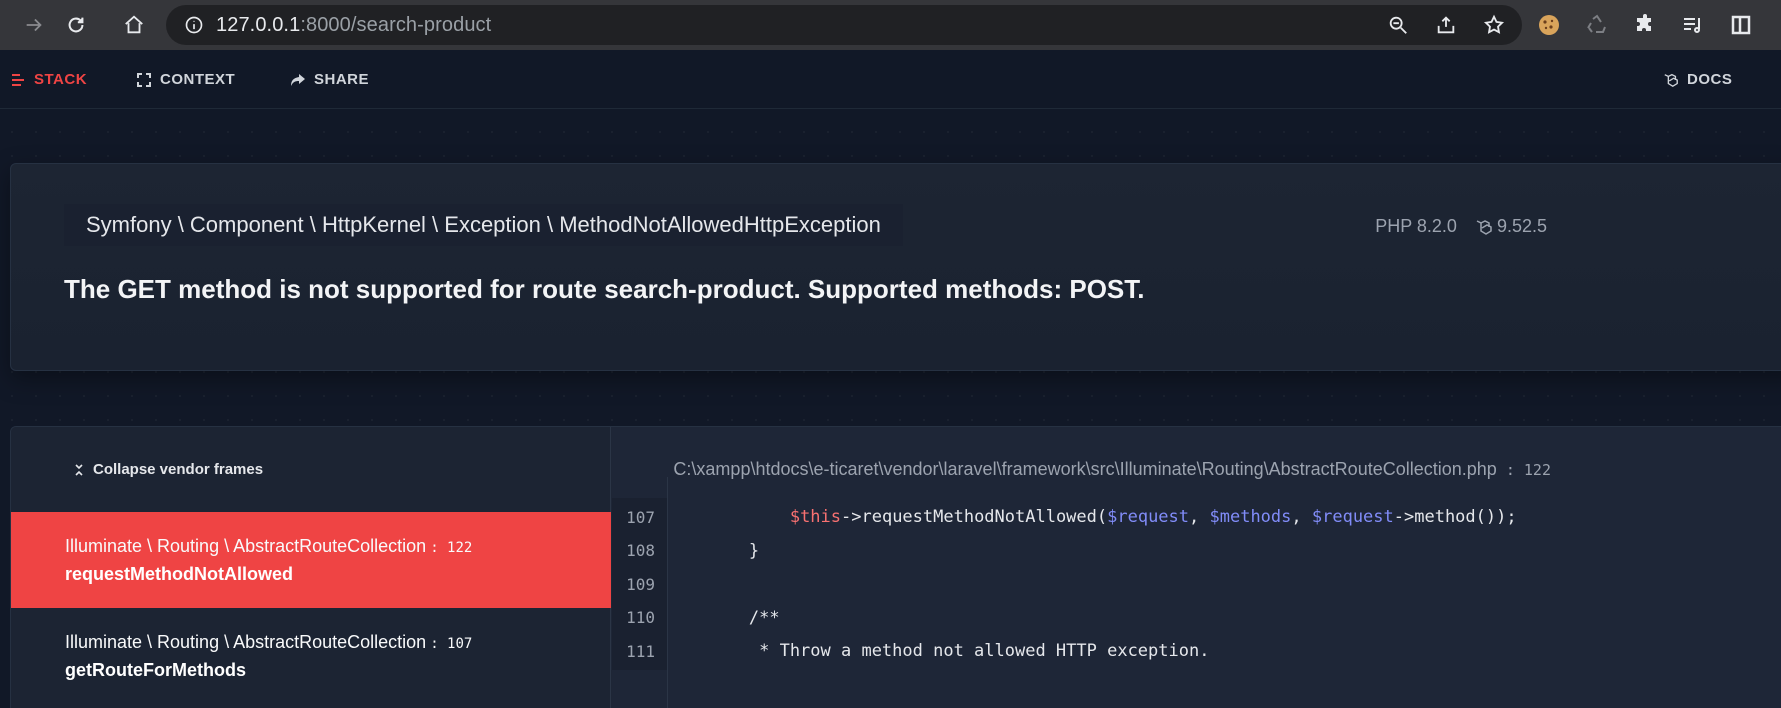  What do you see at coordinates (1597, 25) in the screenshot?
I see `recycle-extension-icon` at bounding box center [1597, 25].